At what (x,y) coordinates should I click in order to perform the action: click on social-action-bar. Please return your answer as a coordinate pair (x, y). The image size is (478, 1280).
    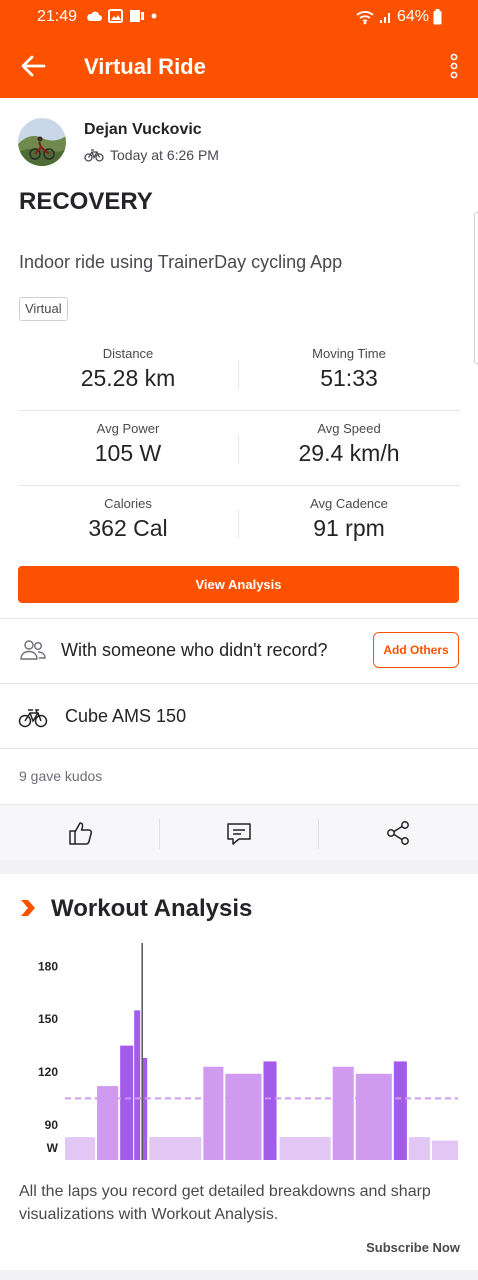
    Looking at the image, I should click on (239, 832).